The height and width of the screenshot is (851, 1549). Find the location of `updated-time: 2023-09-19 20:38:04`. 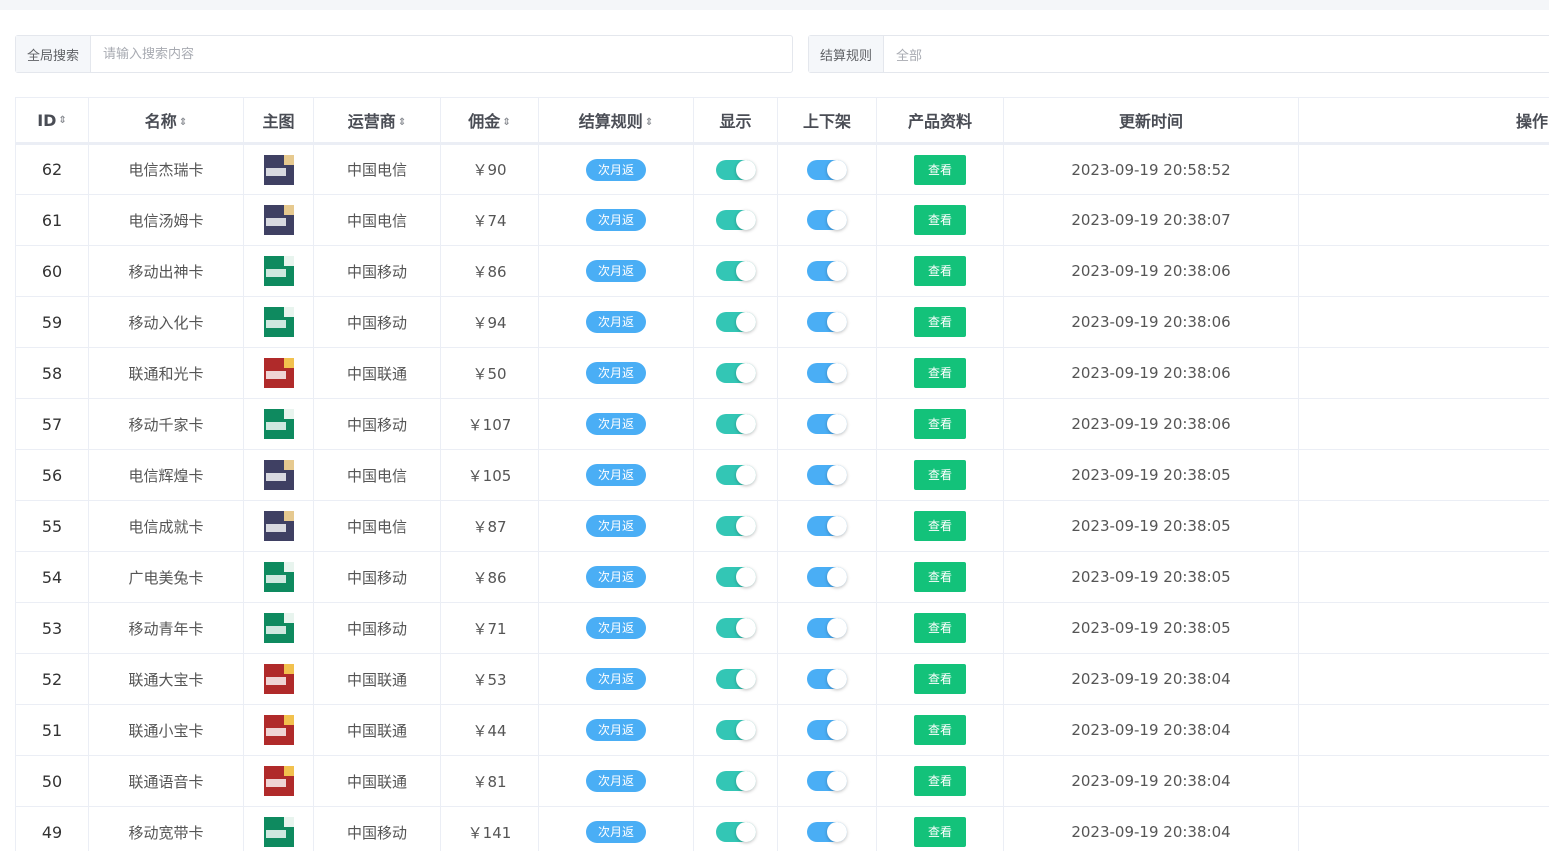

updated-time: 2023-09-19 20:38:04 is located at coordinates (1151, 679).